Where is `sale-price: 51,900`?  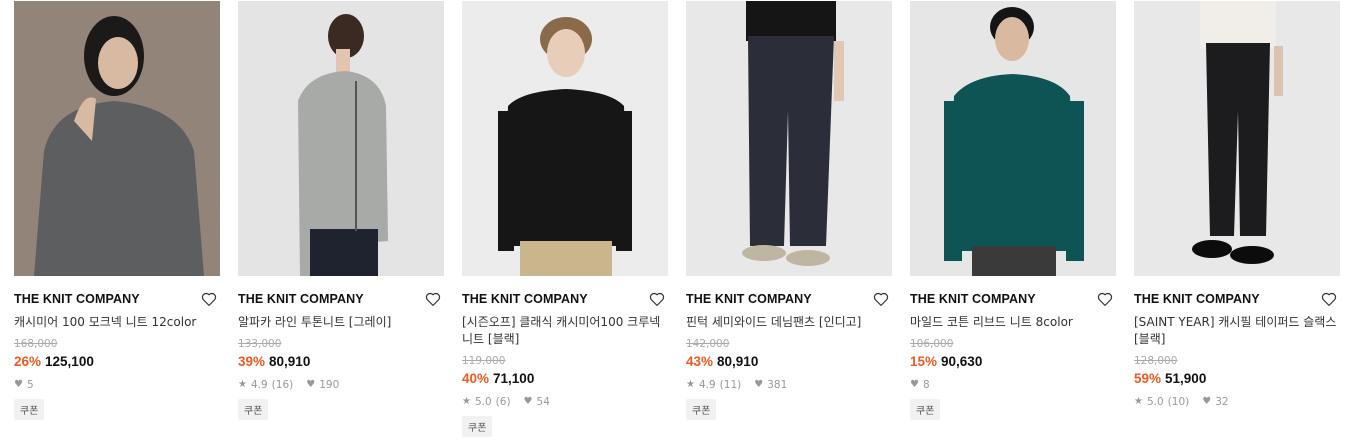 sale-price: 51,900 is located at coordinates (1186, 378).